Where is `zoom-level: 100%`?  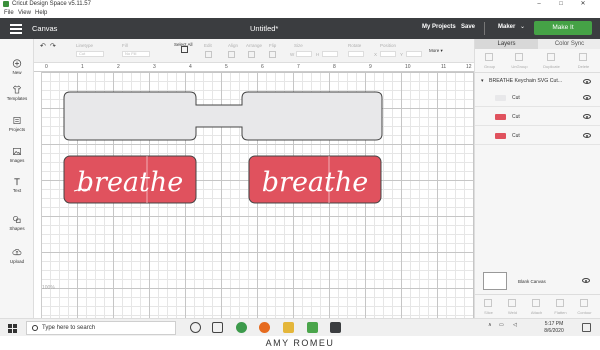 zoom-level: 100% is located at coordinates (48, 288).